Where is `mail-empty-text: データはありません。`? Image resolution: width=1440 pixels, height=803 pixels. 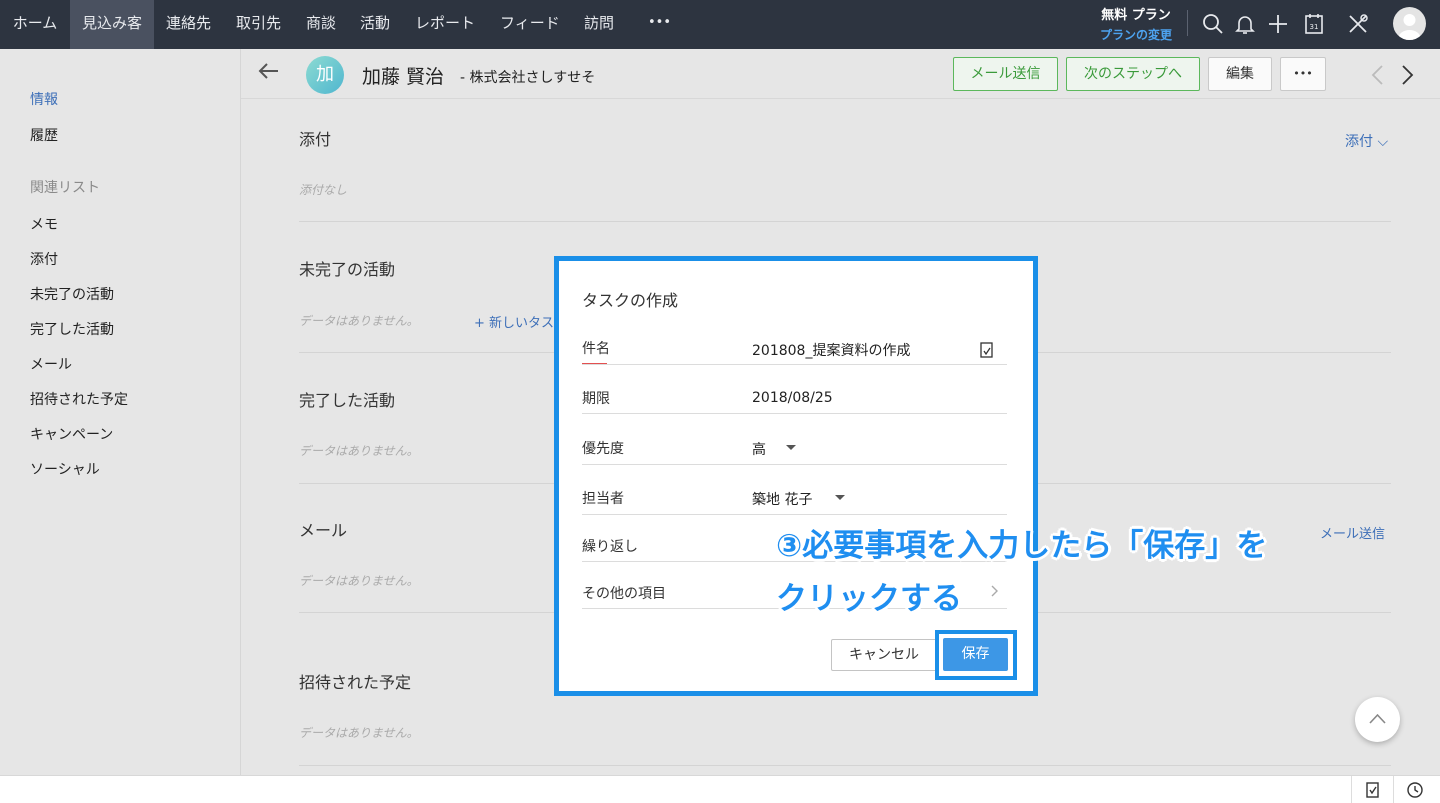 mail-empty-text: データはありません。 is located at coordinates (359, 581).